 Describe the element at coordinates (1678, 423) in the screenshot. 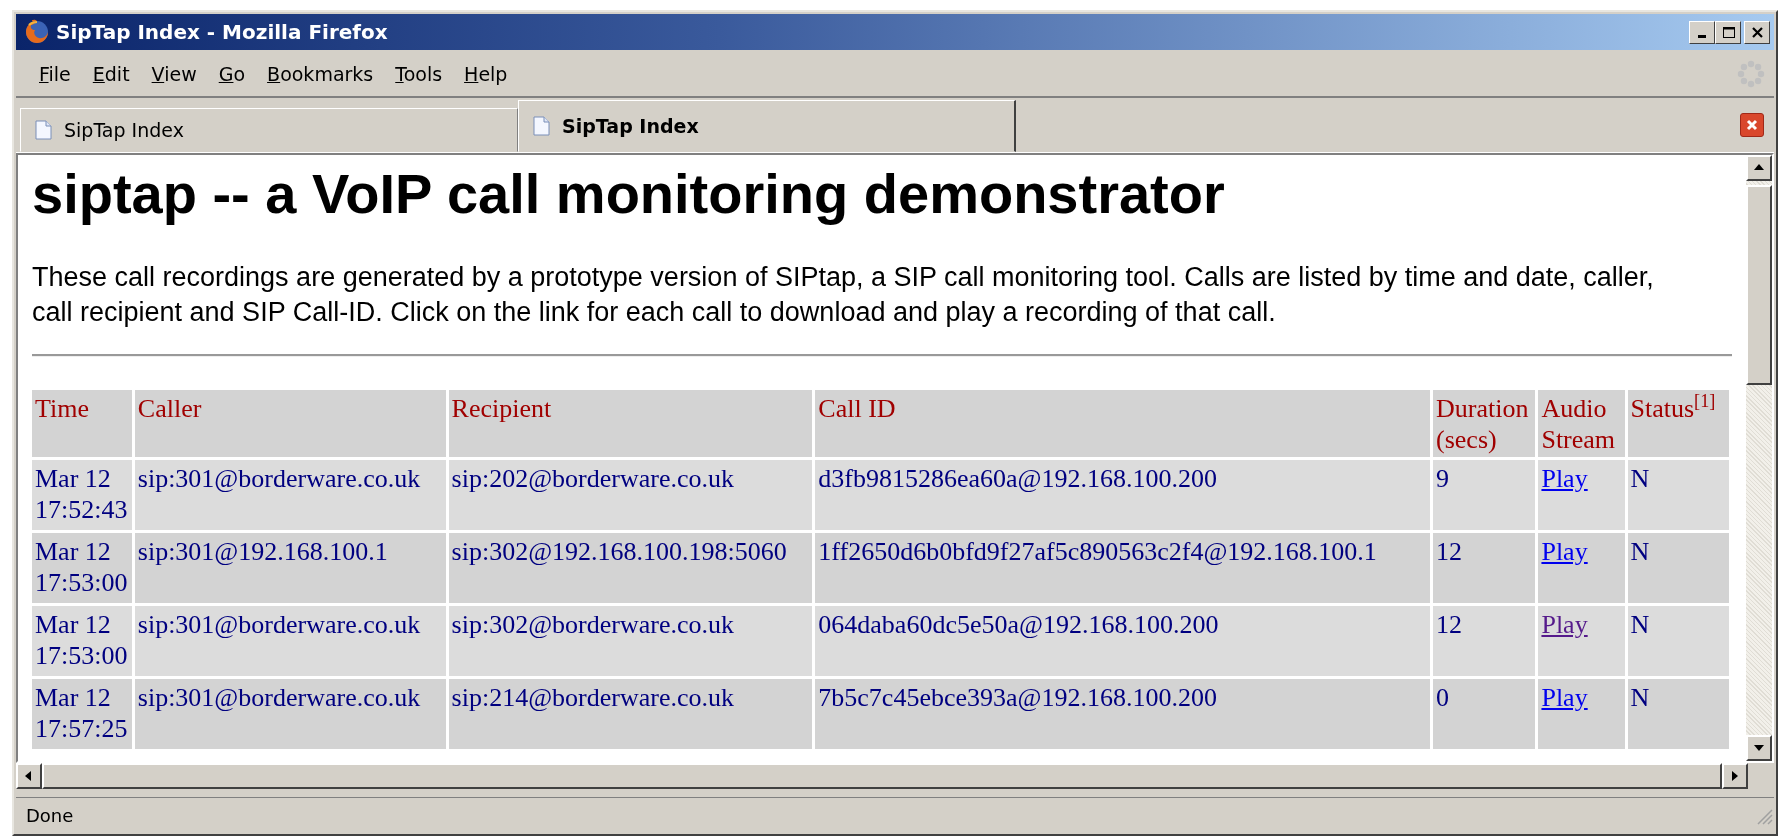

I see `column-header: Status$^{[1]}$` at that location.